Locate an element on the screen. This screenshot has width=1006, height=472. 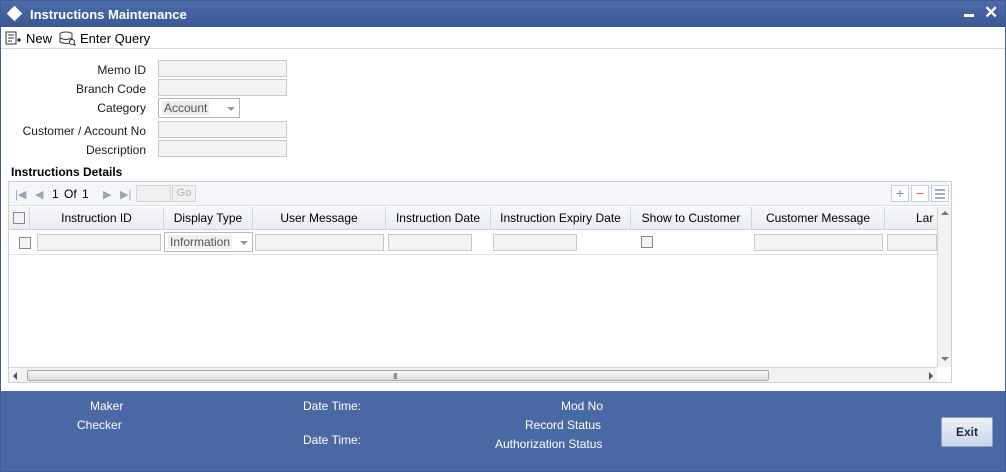
record-status-label: Record Status is located at coordinates (563, 425).